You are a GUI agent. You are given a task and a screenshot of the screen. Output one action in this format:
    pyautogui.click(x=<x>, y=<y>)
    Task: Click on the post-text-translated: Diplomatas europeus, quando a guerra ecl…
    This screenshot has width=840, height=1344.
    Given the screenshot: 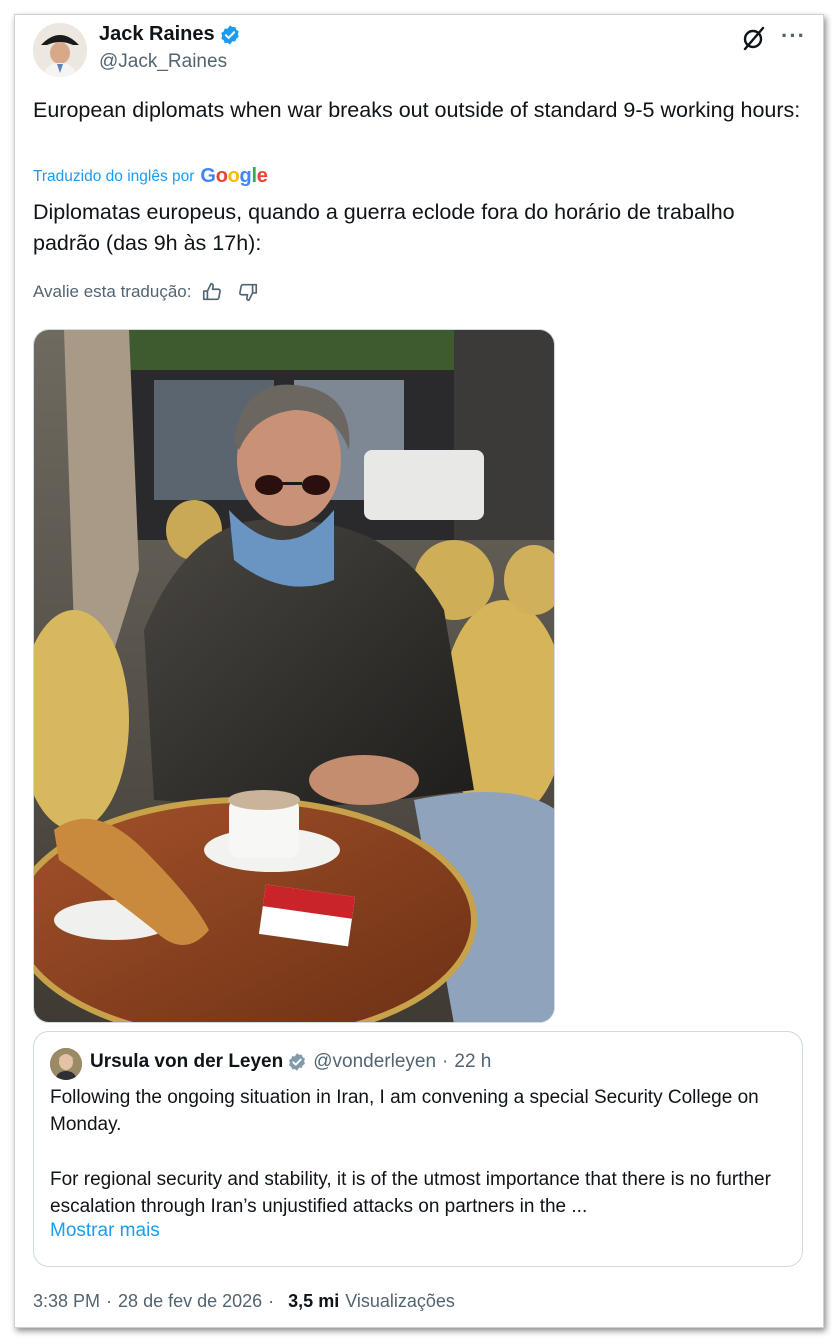 What is the action you would take?
    pyautogui.click(x=384, y=227)
    